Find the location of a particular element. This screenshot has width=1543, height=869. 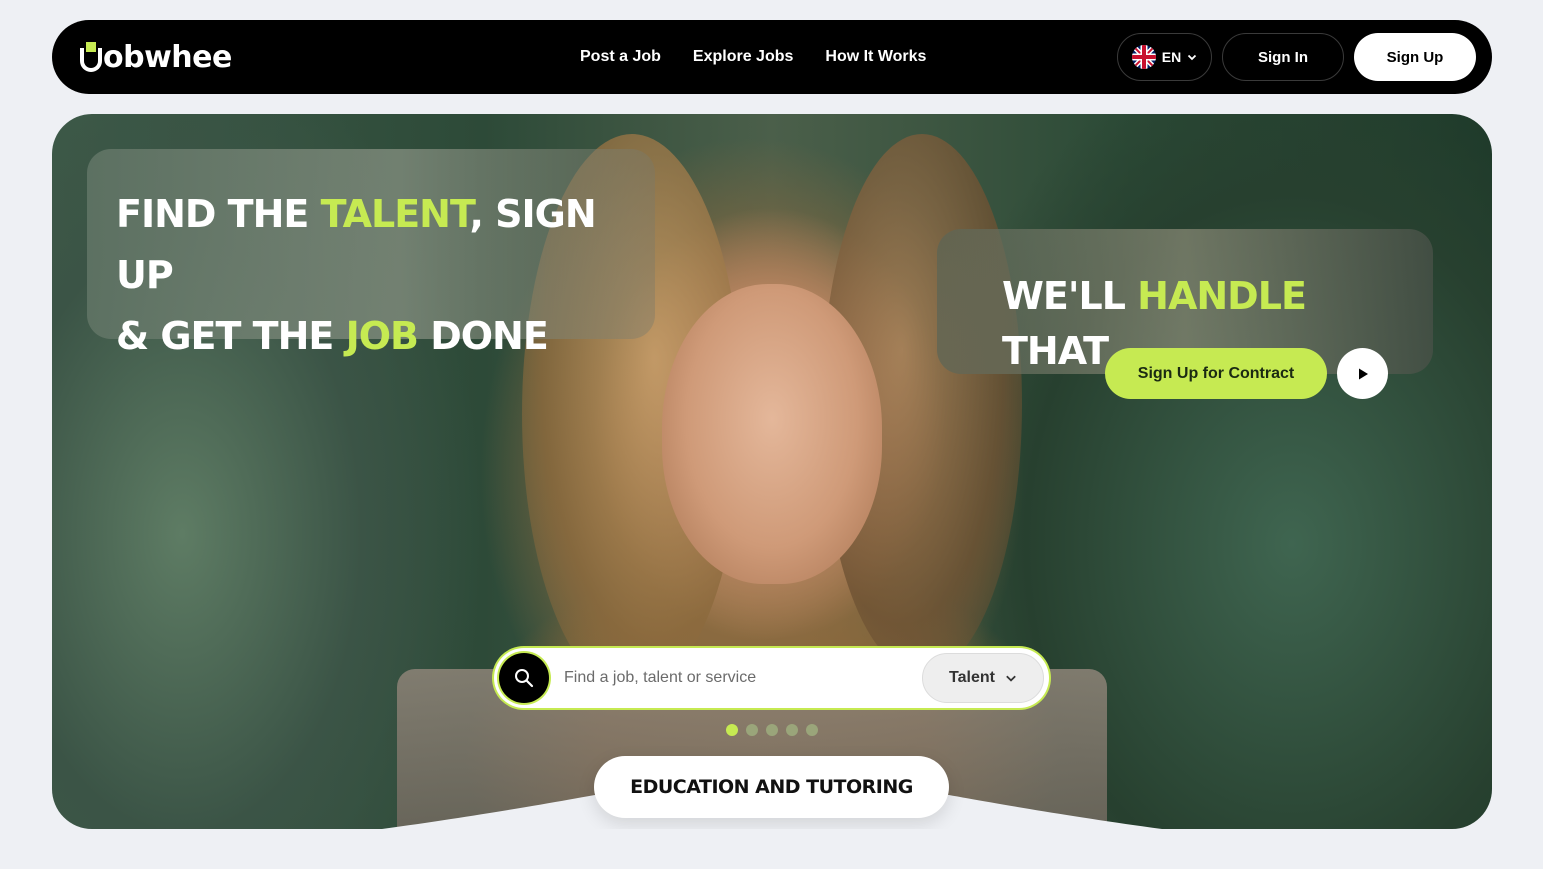

search-category-select: Talent is located at coordinates (983, 678).